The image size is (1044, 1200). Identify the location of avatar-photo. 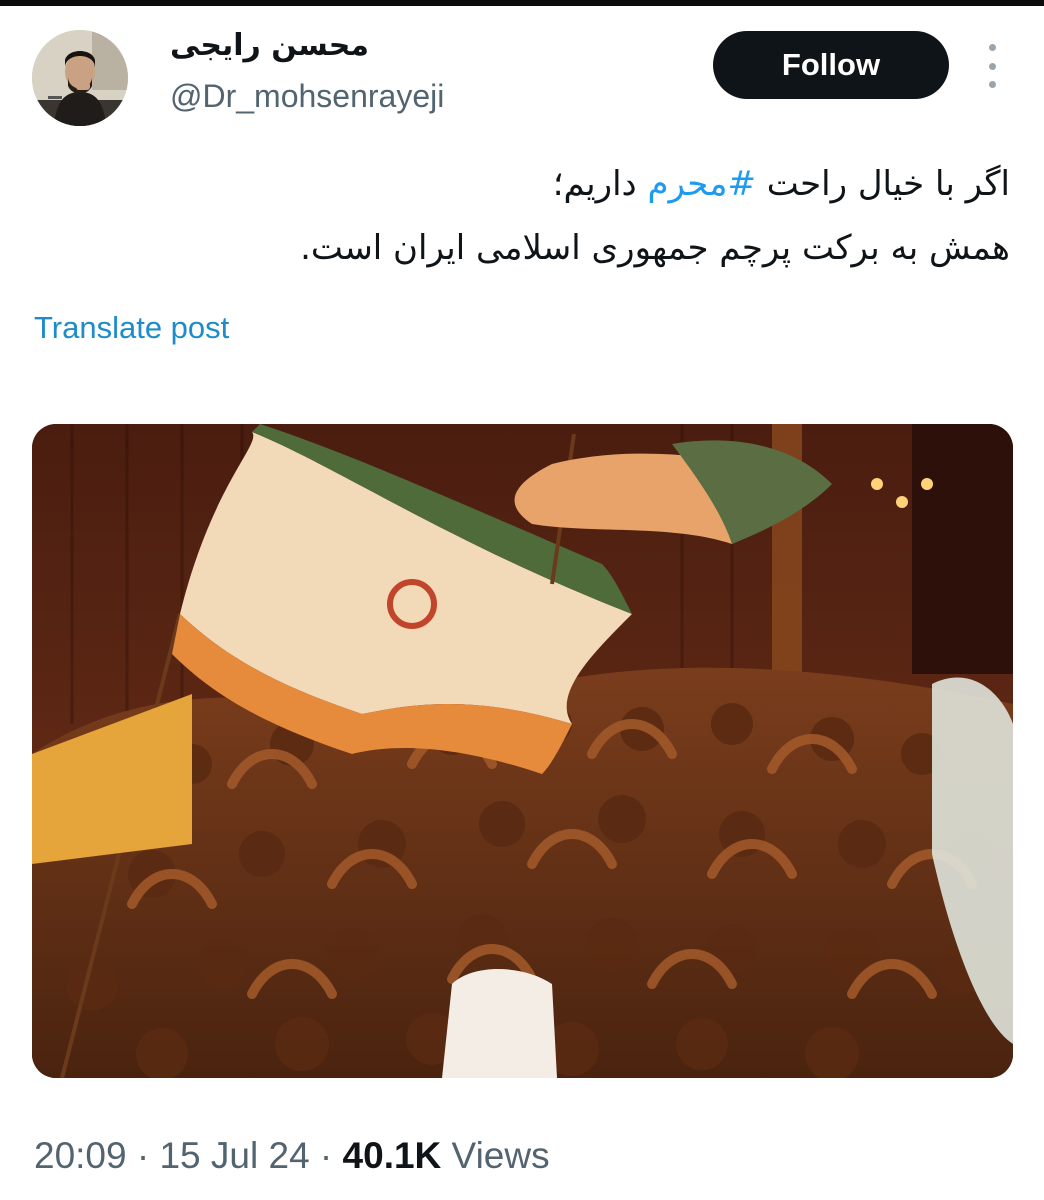
(80, 78).